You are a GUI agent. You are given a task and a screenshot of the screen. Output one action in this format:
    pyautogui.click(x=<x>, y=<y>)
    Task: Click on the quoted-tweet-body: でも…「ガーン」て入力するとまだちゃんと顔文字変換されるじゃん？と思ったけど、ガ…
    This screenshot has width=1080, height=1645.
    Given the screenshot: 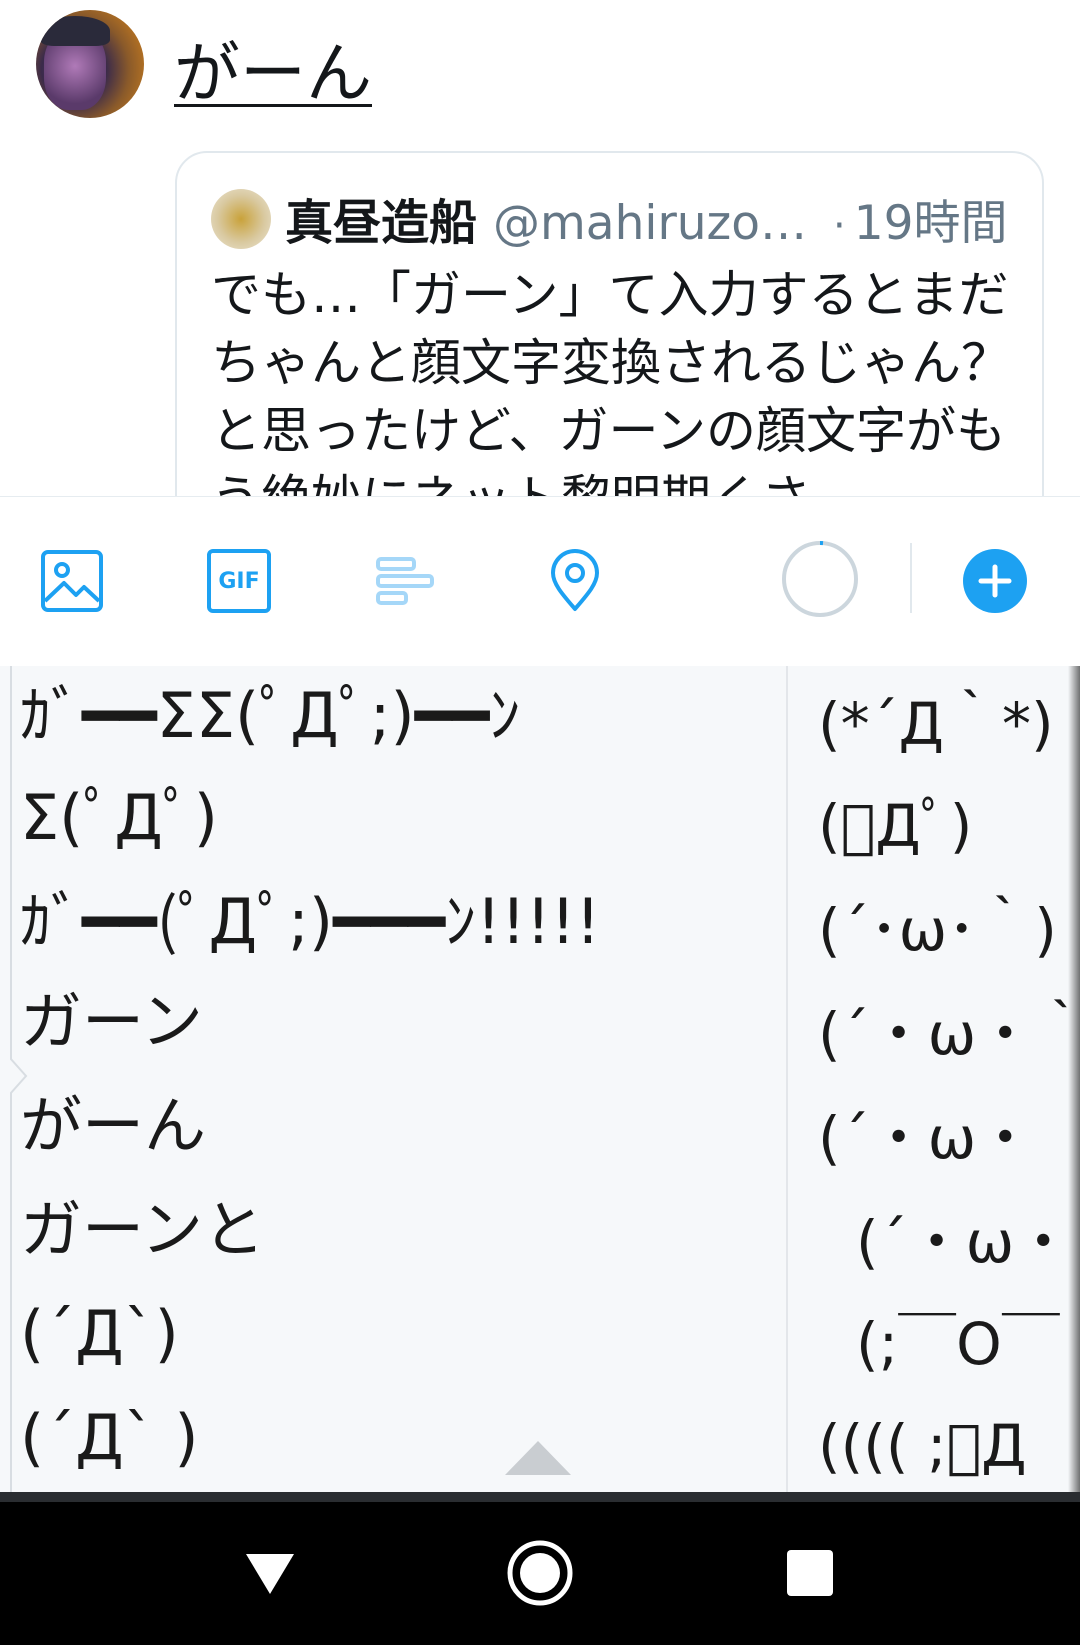 What is the action you would take?
    pyautogui.click(x=611, y=381)
    